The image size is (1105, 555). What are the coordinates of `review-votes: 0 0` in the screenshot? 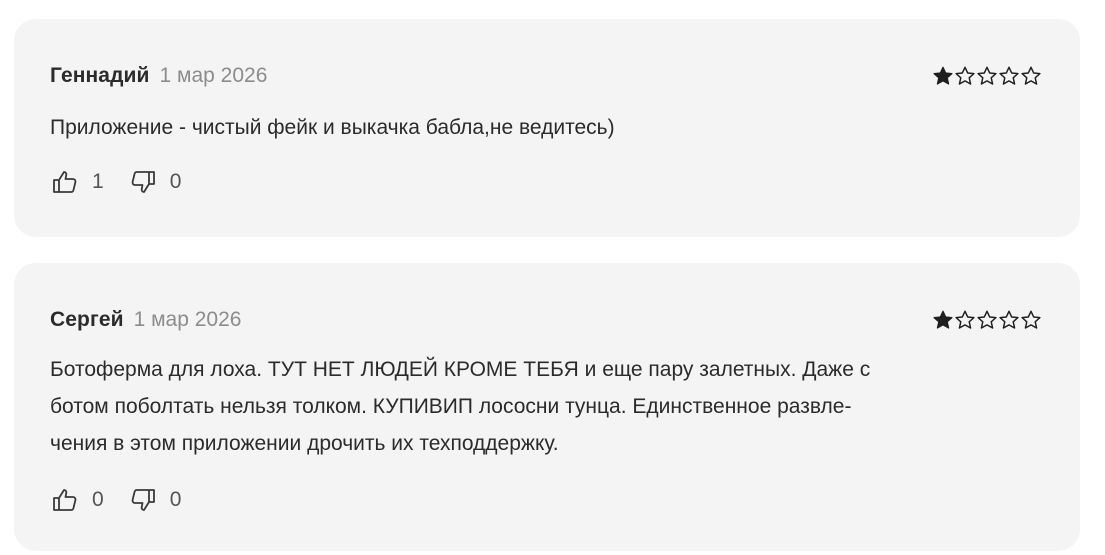 It's located at (127, 500).